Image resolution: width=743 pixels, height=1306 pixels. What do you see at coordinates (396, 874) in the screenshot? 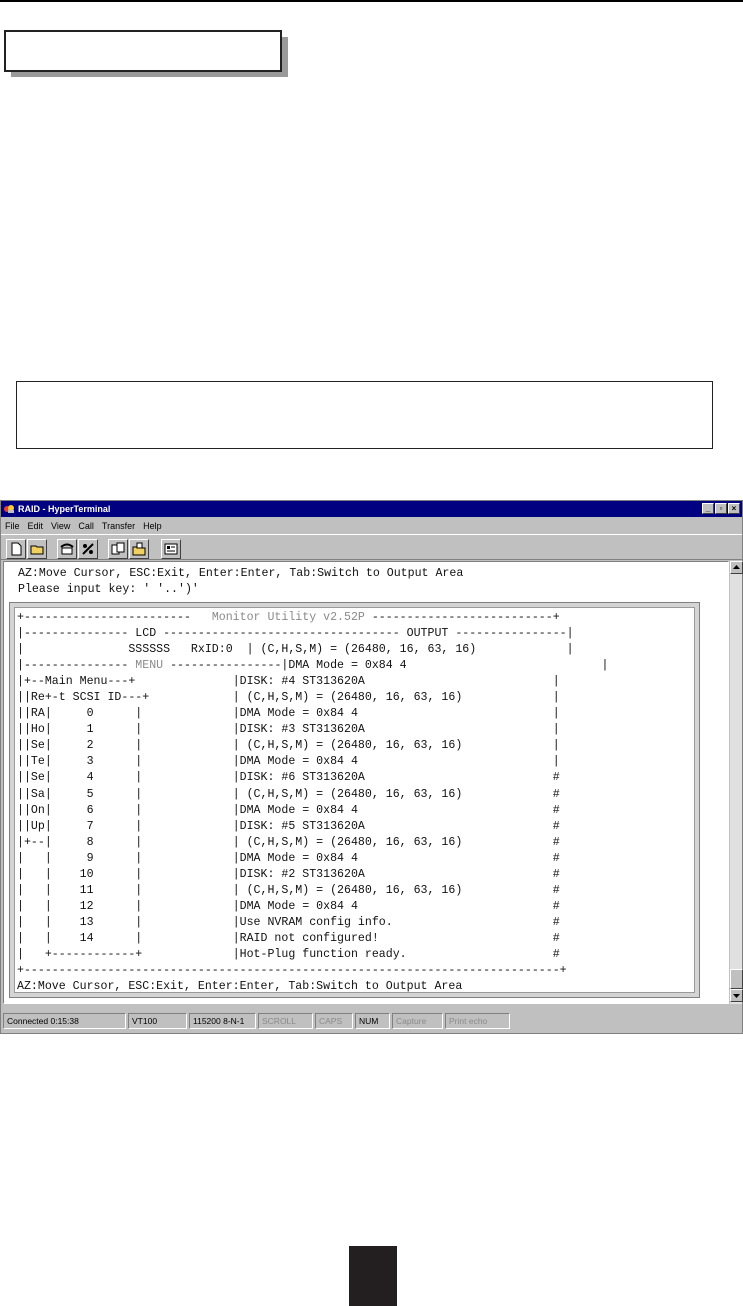
I see `output-row: |DISK: #2 ST313620A #` at bounding box center [396, 874].